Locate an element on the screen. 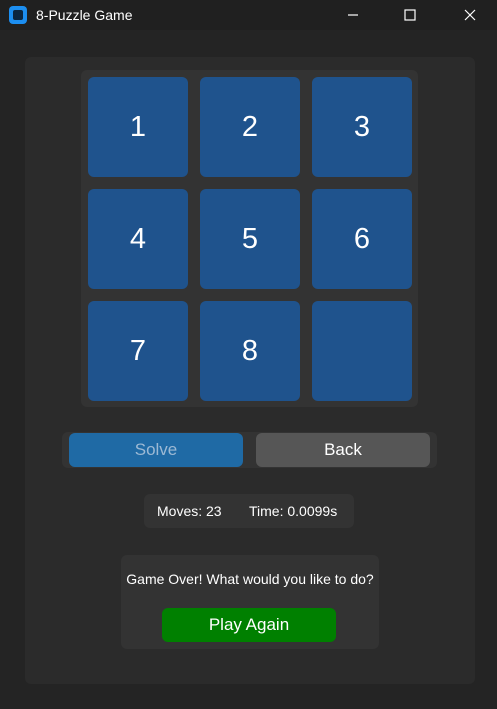 The width and height of the screenshot is (497, 709). time-counter: Time: 0.0099s is located at coordinates (293, 511).